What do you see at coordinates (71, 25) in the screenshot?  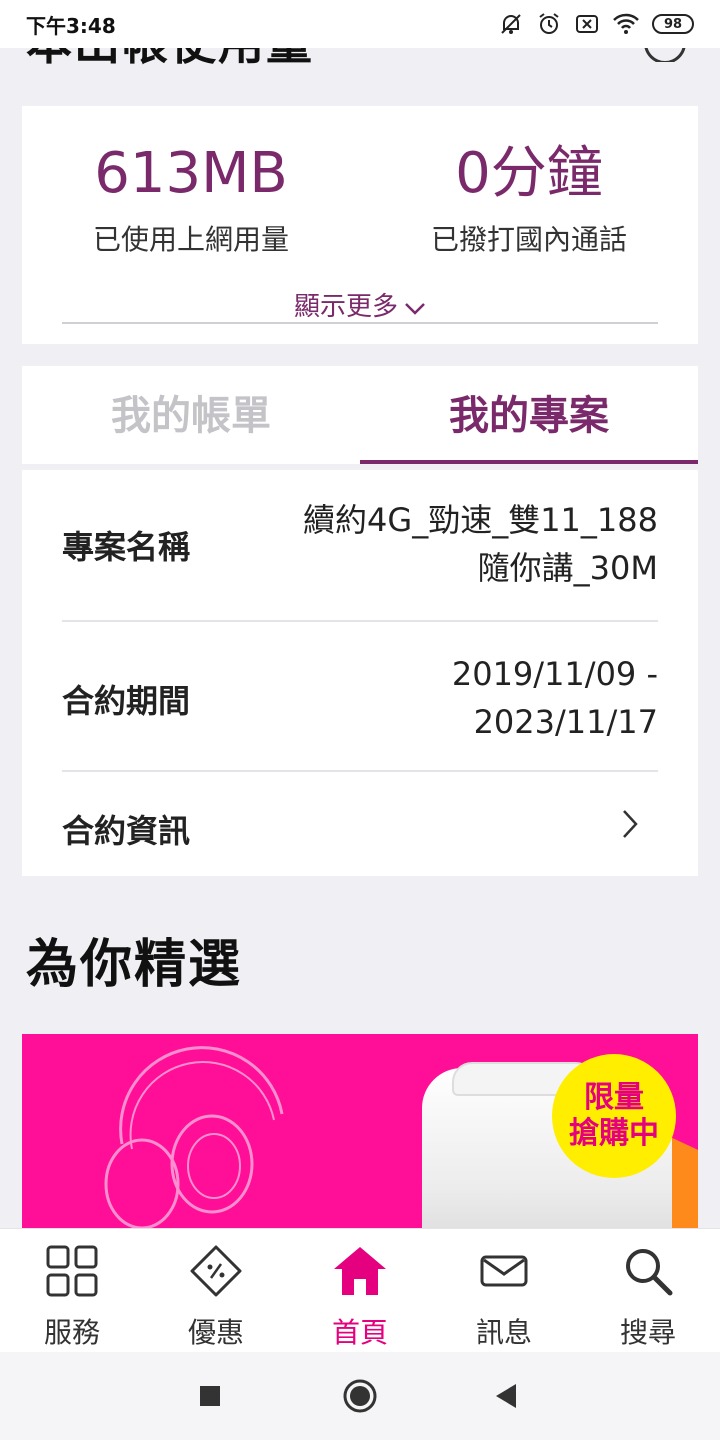 I see `status-time: 下午3:48` at bounding box center [71, 25].